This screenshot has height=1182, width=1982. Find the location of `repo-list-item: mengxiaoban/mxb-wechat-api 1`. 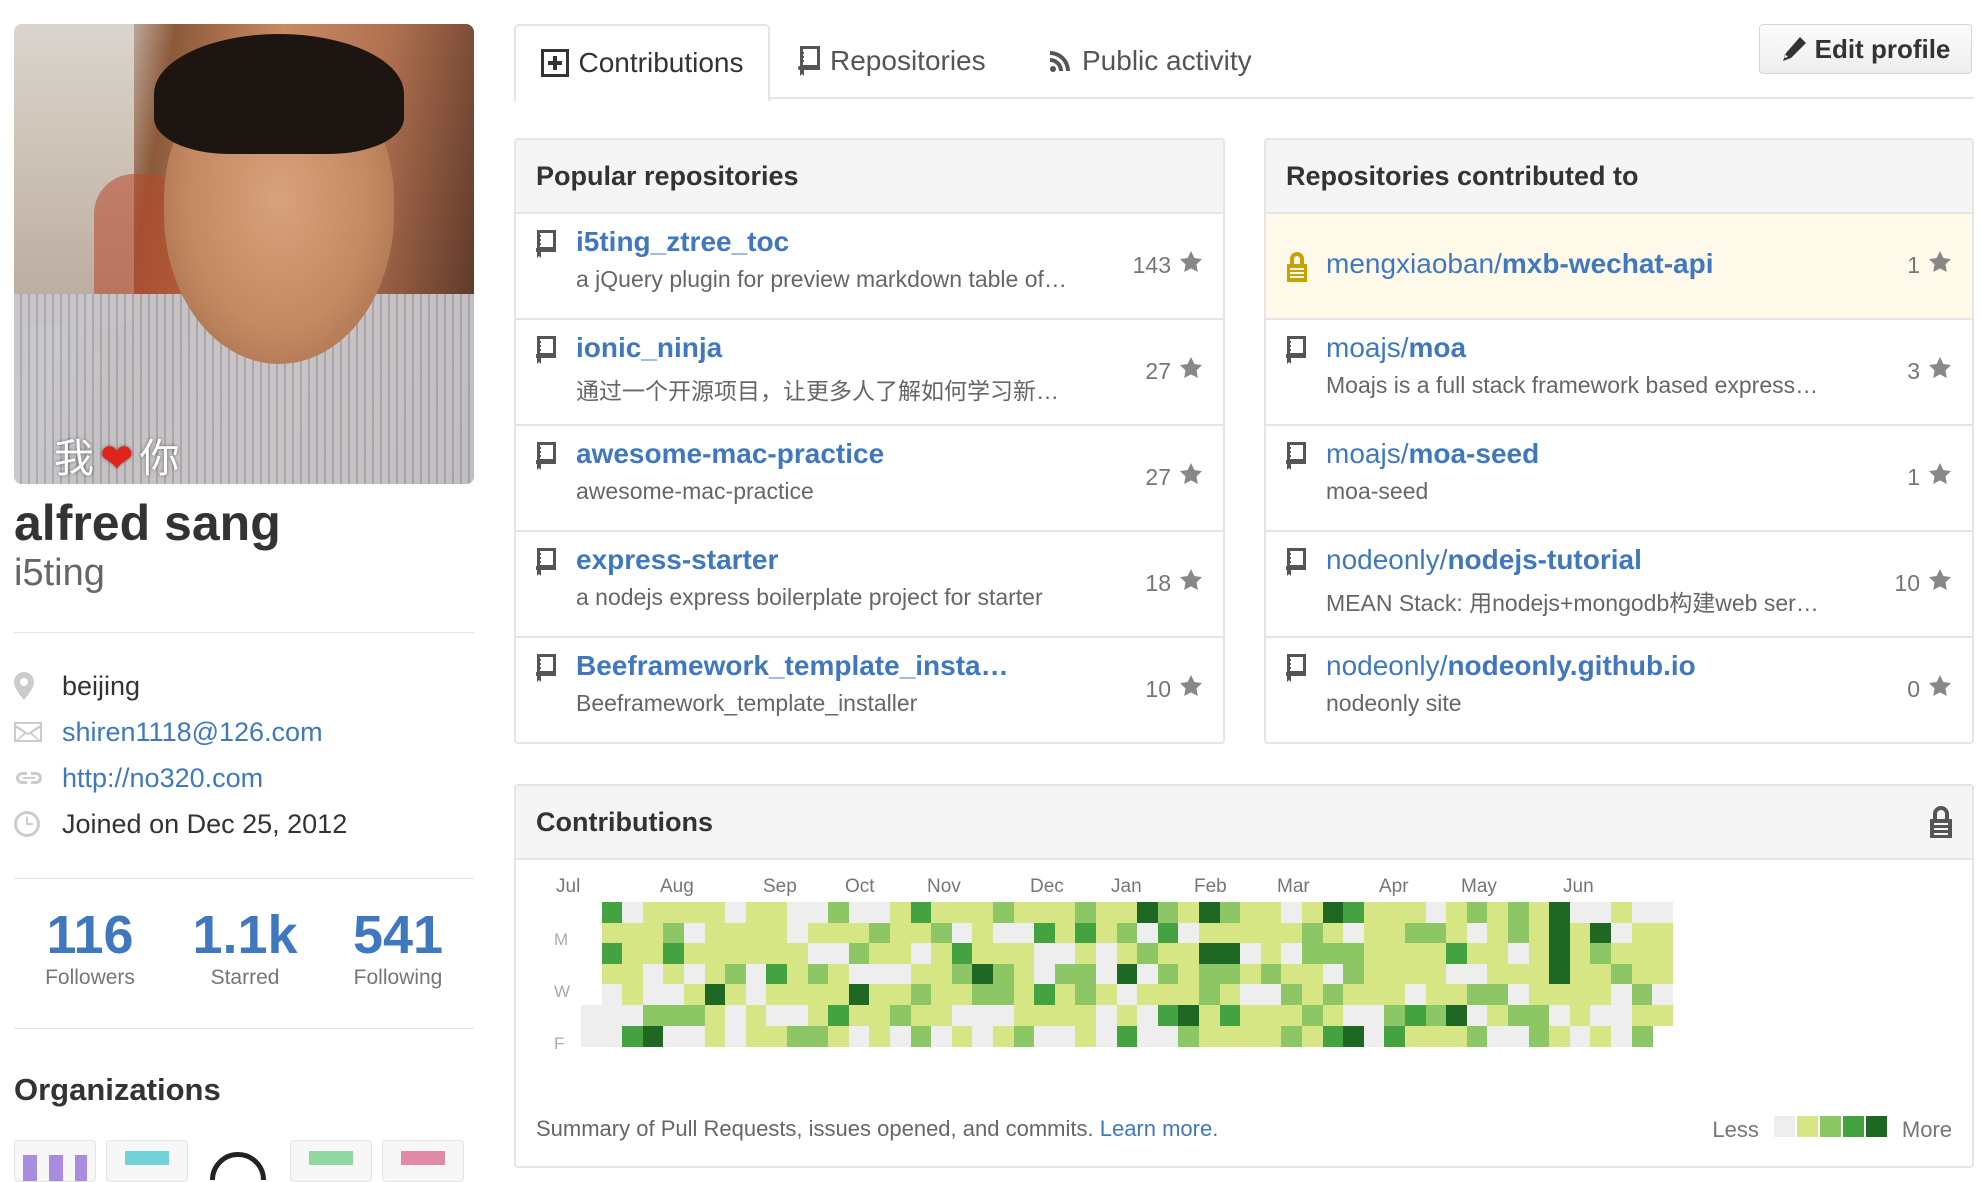

repo-list-item: mengxiaoban/mxb-wechat-api 1 is located at coordinates (1619, 267).